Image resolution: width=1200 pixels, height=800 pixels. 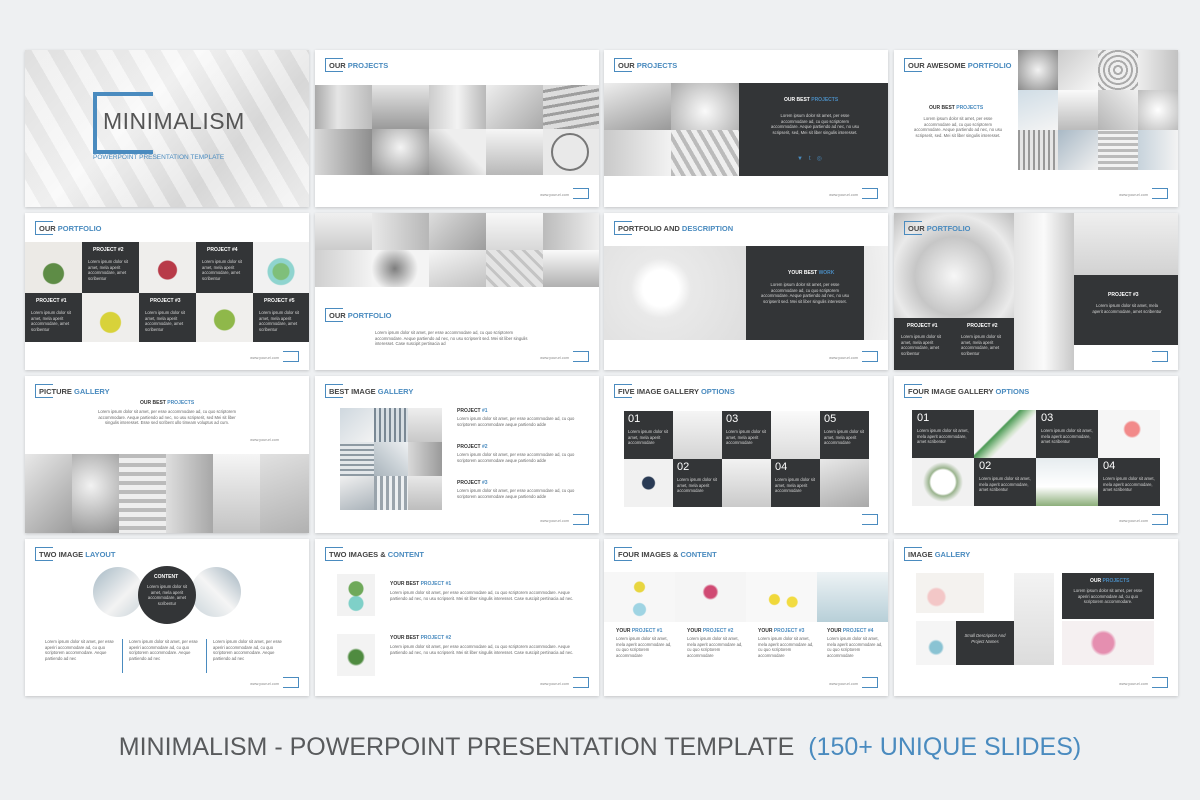 I want to click on project-heading: PROJECT #1, so click(x=472, y=411).